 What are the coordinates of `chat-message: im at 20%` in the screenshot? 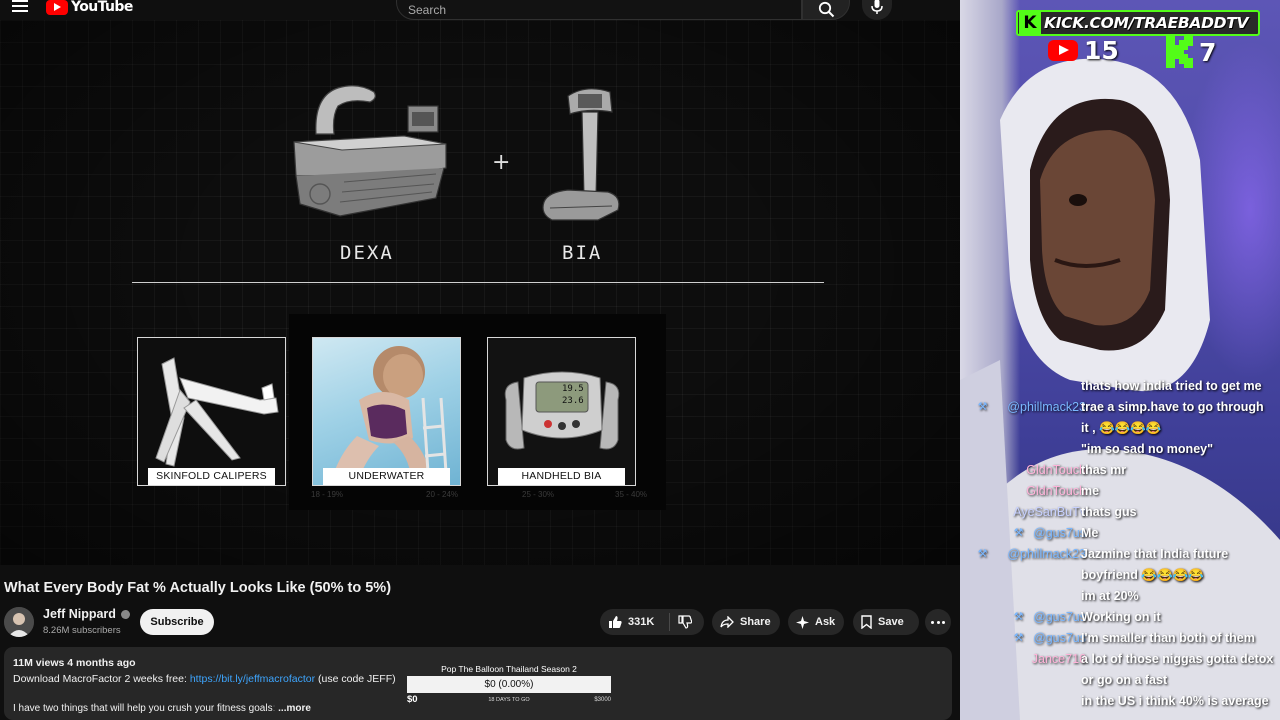 It's located at (1120, 599).